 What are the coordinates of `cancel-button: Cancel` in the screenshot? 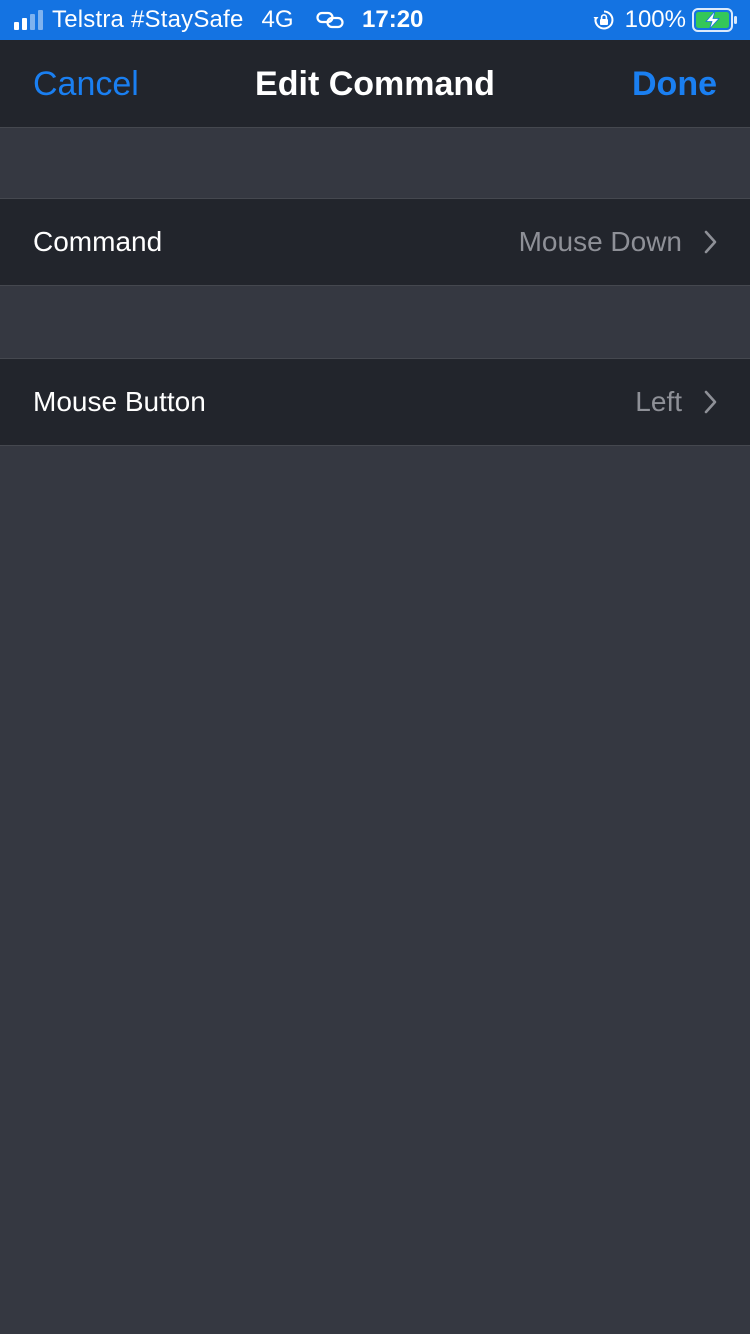 It's located at (86, 84).